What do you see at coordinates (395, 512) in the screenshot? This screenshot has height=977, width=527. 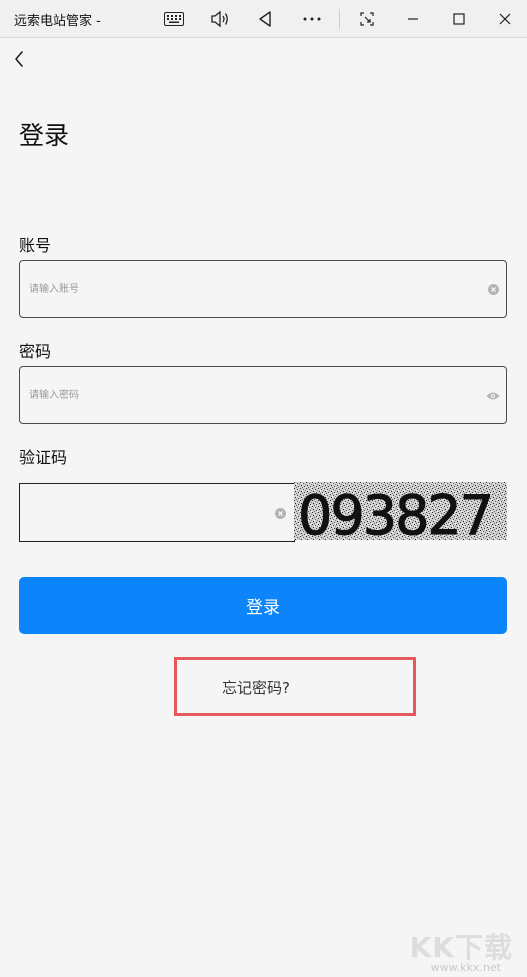 I see `captcha-image-text: 093827` at bounding box center [395, 512].